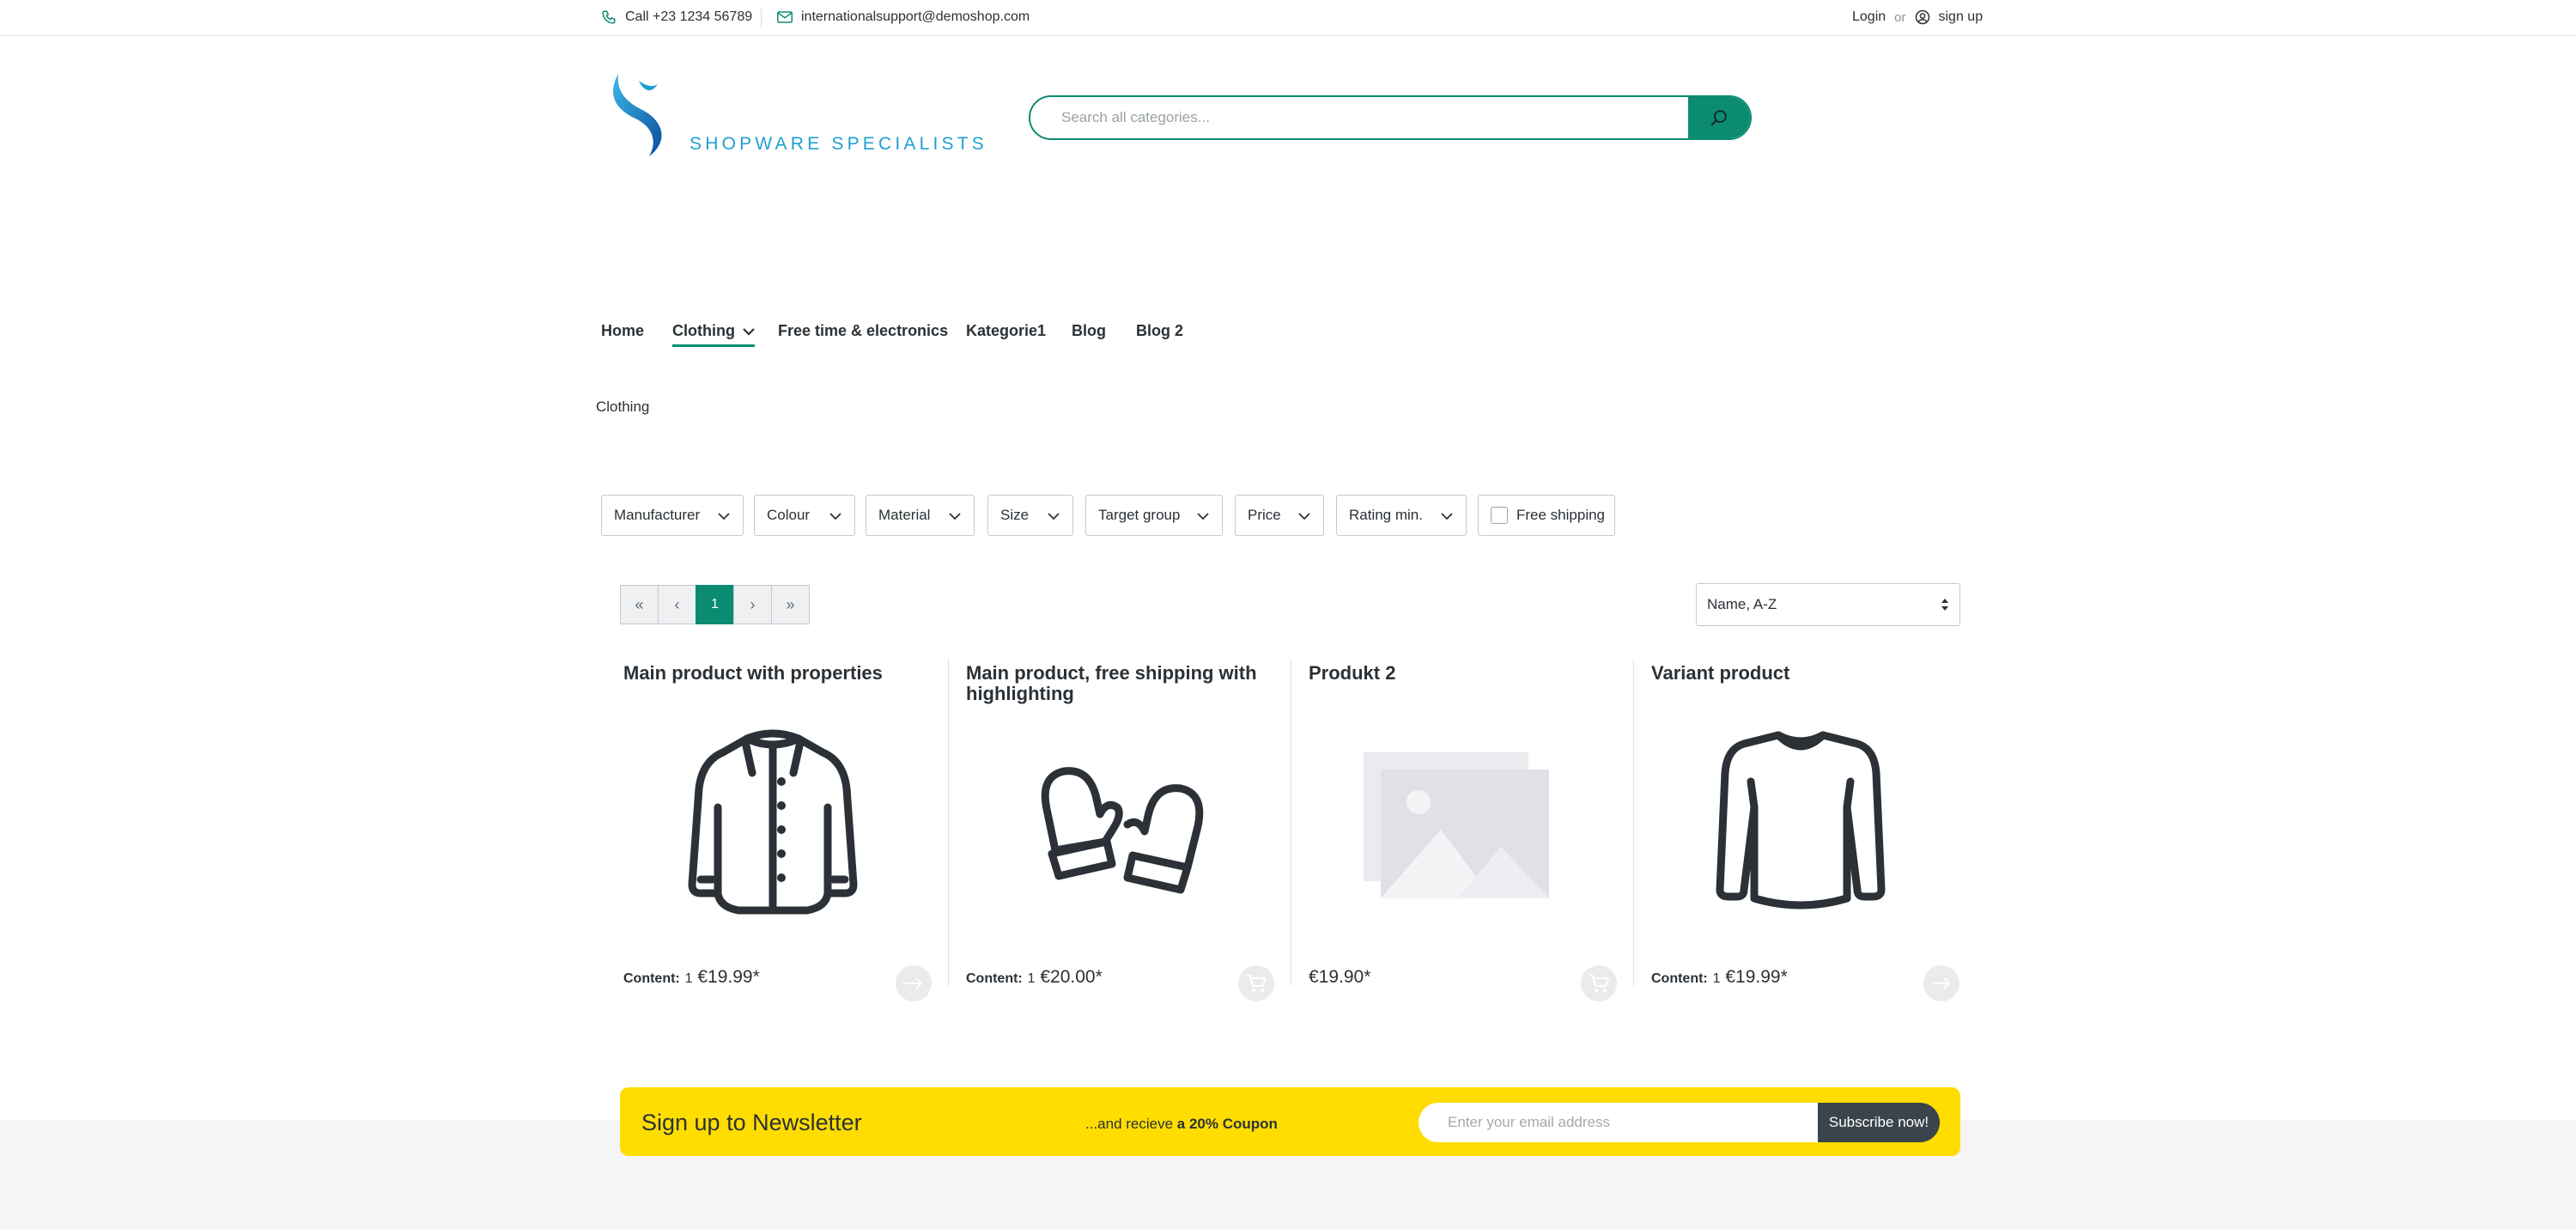 Image resolution: width=2576 pixels, height=1229 pixels. What do you see at coordinates (1499, 515) in the screenshot?
I see `free-shipping-checkbox` at bounding box center [1499, 515].